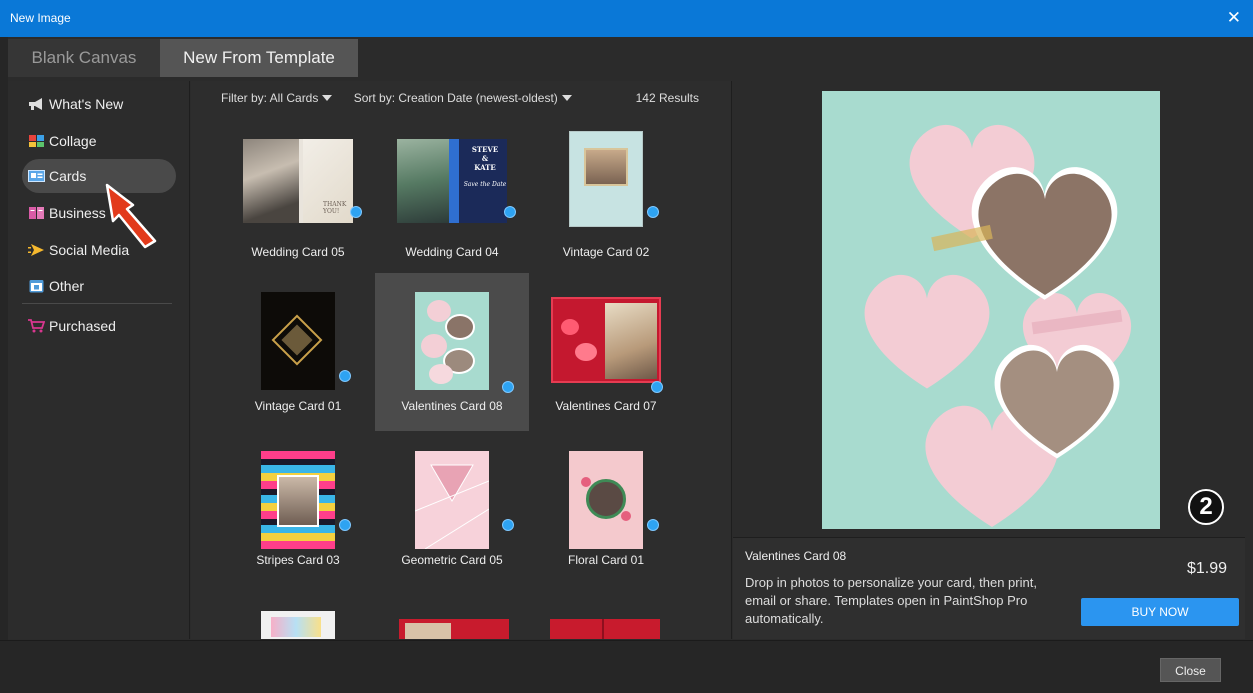 Image resolution: width=1253 pixels, height=693 pixels. I want to click on preview-price: $1.99, so click(1206, 568).